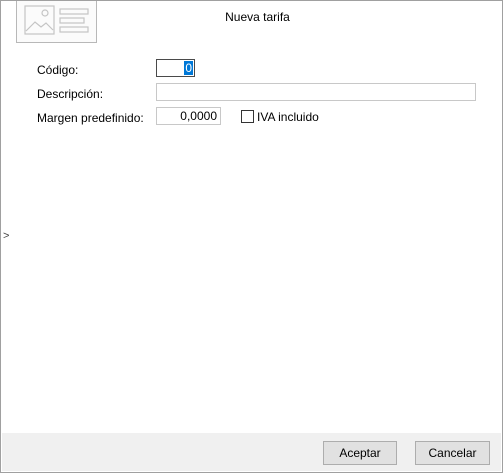 Image resolution: width=503 pixels, height=473 pixels. What do you see at coordinates (188, 116) in the screenshot?
I see `margen-input: 0,0000` at bounding box center [188, 116].